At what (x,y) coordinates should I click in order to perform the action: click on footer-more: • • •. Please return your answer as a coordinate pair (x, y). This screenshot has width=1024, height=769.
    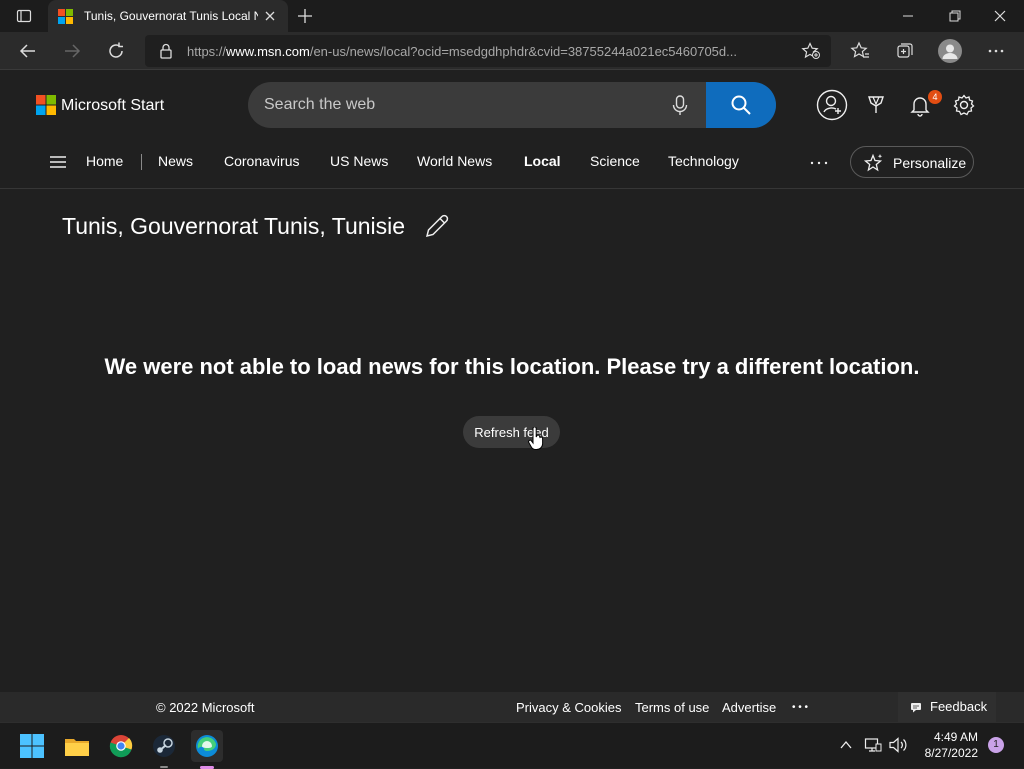
    Looking at the image, I should click on (800, 707).